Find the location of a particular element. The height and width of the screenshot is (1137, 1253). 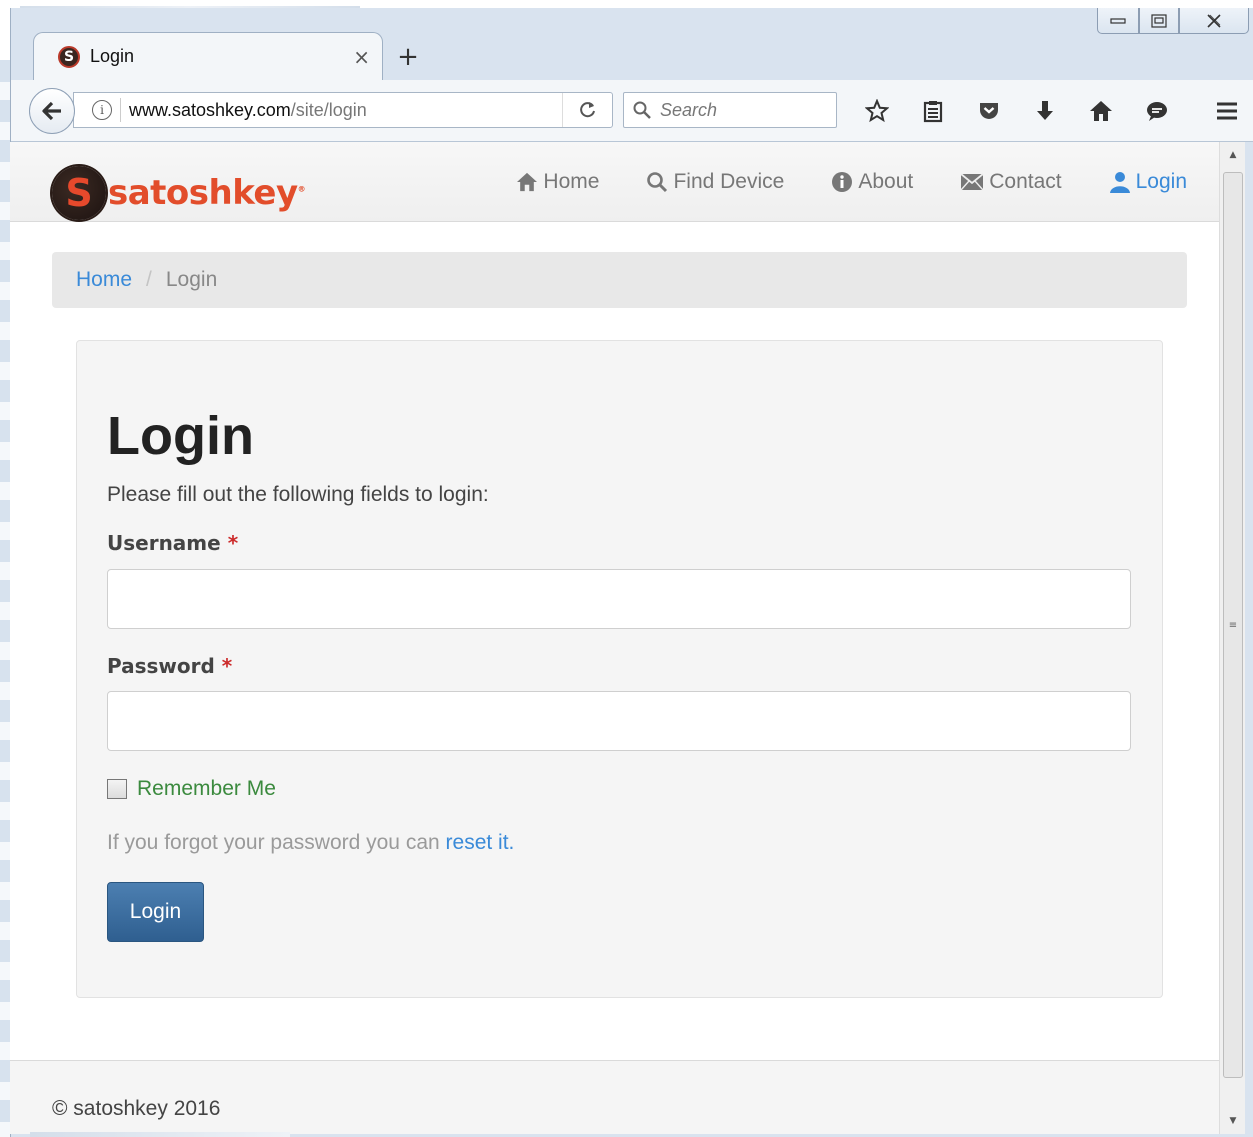

copyright-text: © satoshkey 2016 is located at coordinates (136, 1108).